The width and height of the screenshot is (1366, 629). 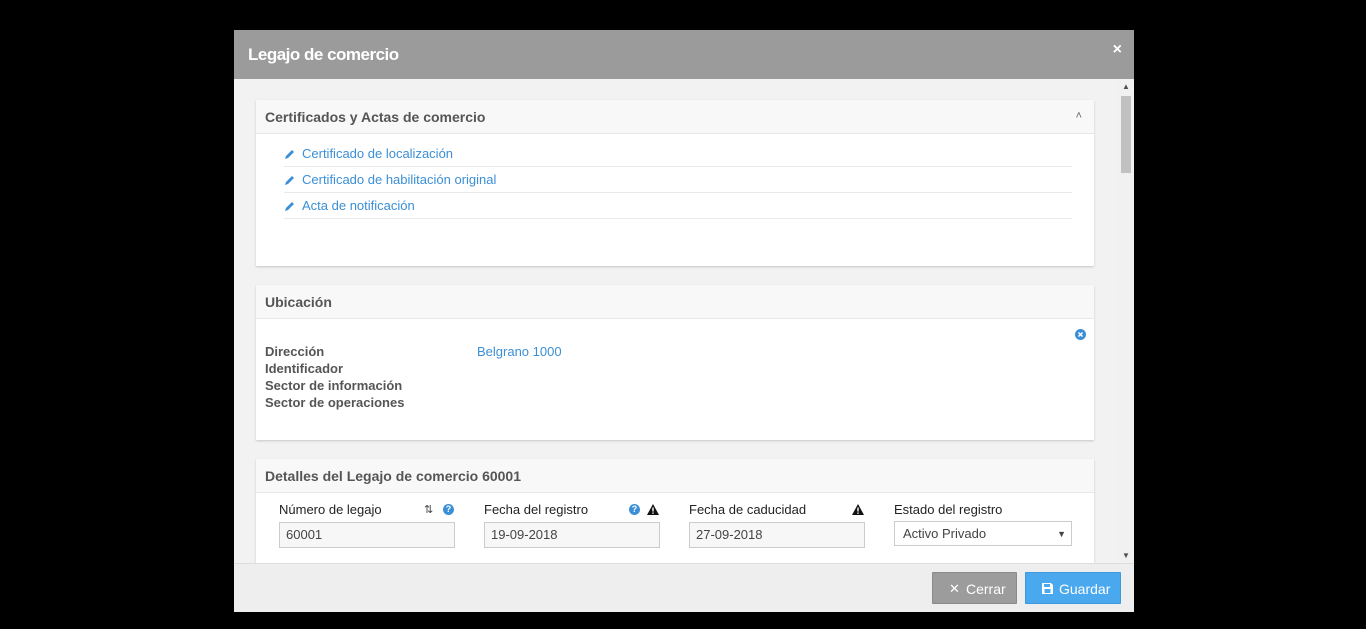 I want to click on fecha-registro-input: 19-09-2018, so click(x=572, y=535).